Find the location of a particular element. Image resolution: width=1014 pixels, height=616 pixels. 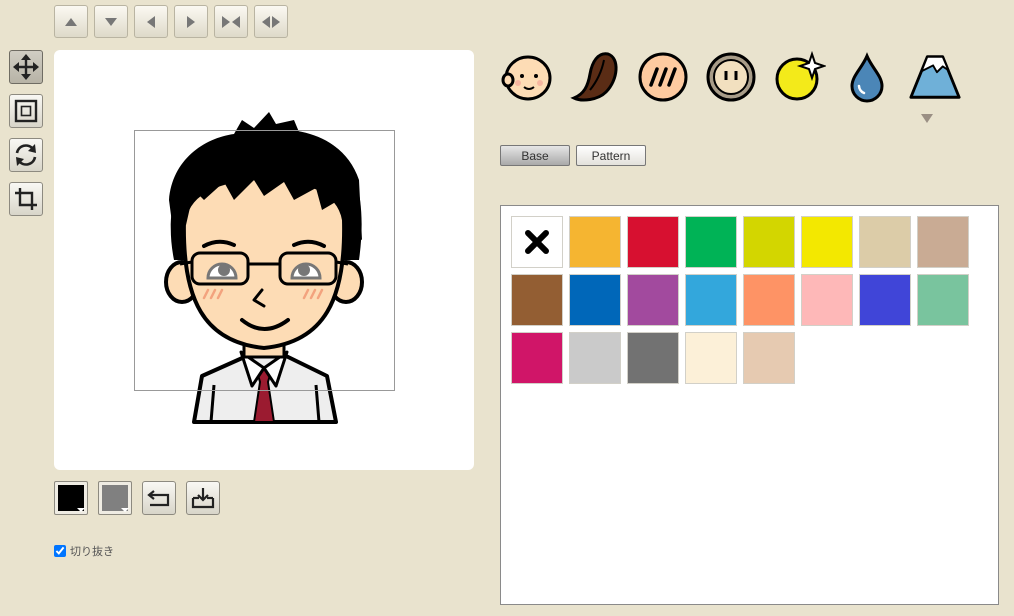

move-right-button is located at coordinates (191, 21).